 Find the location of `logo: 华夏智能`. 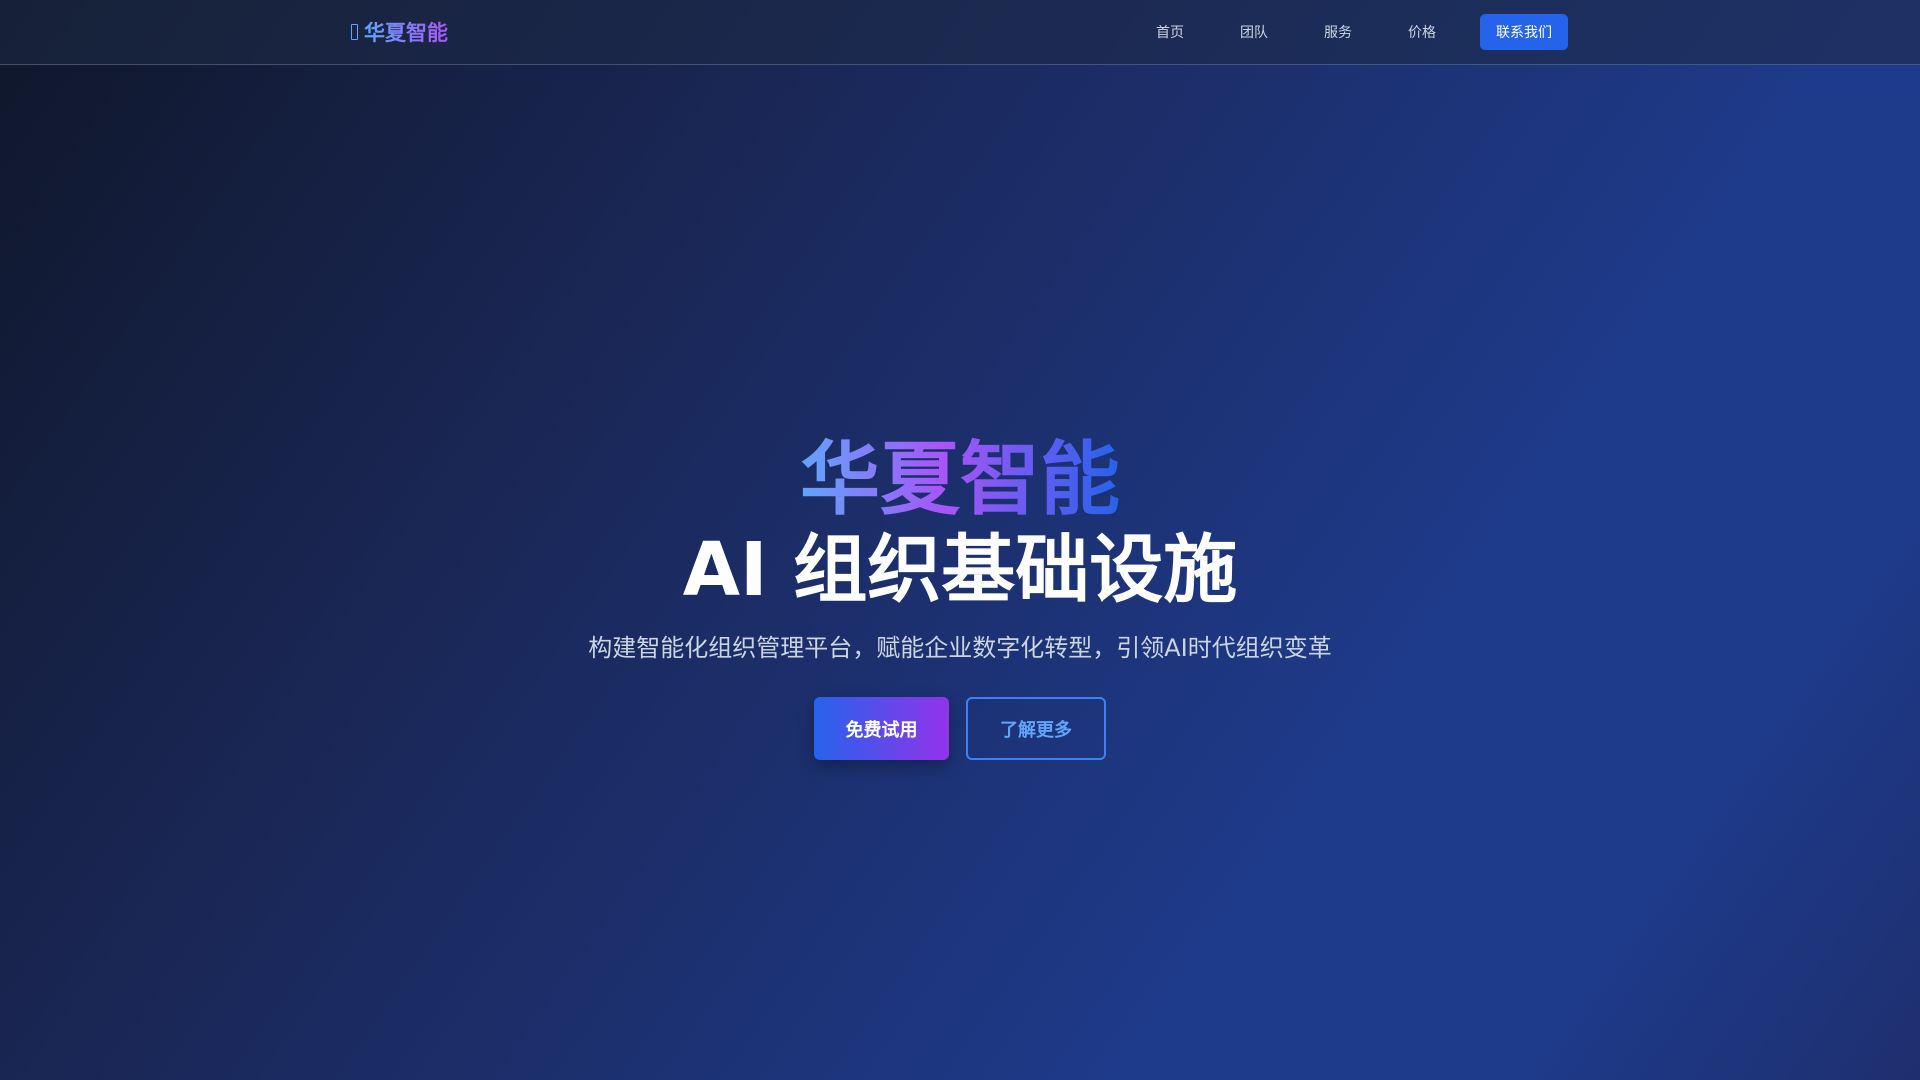

logo: 华夏智能 is located at coordinates (399, 32).